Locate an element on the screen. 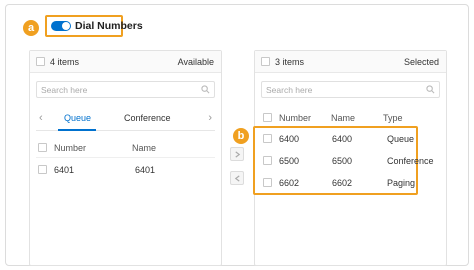 This screenshot has height=270, width=474. arrow-right-icon is located at coordinates (238, 154).